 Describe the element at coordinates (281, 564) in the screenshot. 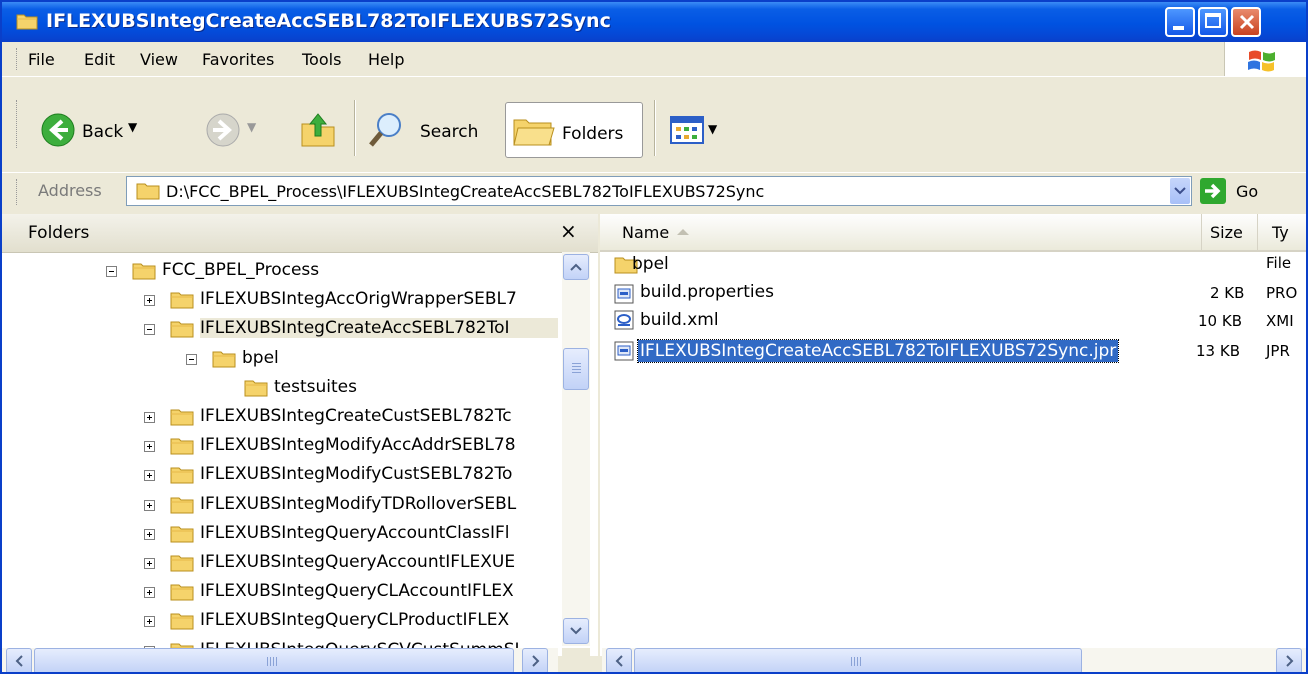

I see `tree-node: IFLEXUBSIntegQueryAccountIFLEXUE` at that location.